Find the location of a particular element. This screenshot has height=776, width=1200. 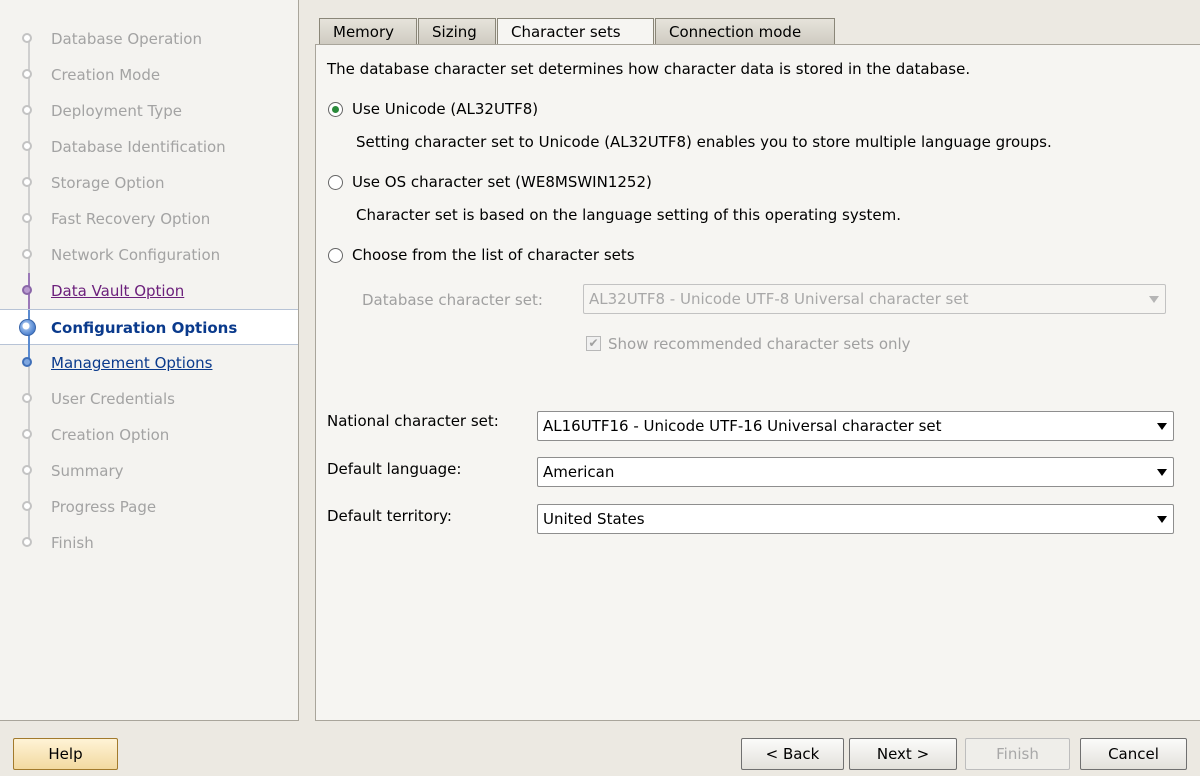

finish-button: Finish is located at coordinates (1017, 754).